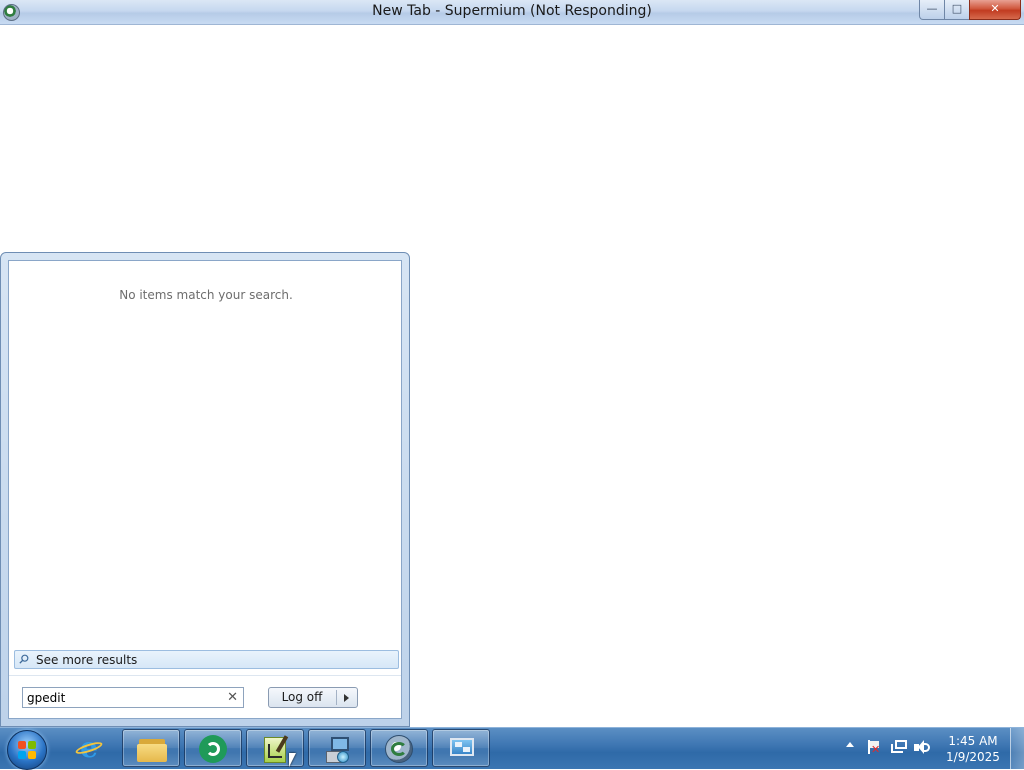  I want to click on maximize-button: □, so click(957, 10).